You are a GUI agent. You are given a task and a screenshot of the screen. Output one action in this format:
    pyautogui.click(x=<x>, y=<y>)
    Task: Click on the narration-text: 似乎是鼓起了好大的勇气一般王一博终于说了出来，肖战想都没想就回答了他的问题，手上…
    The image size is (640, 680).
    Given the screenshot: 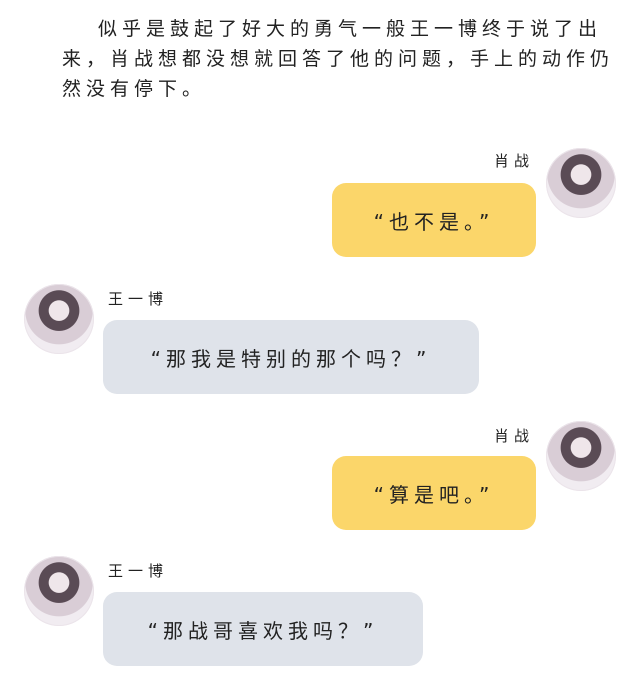 What is the action you would take?
    pyautogui.click(x=338, y=59)
    